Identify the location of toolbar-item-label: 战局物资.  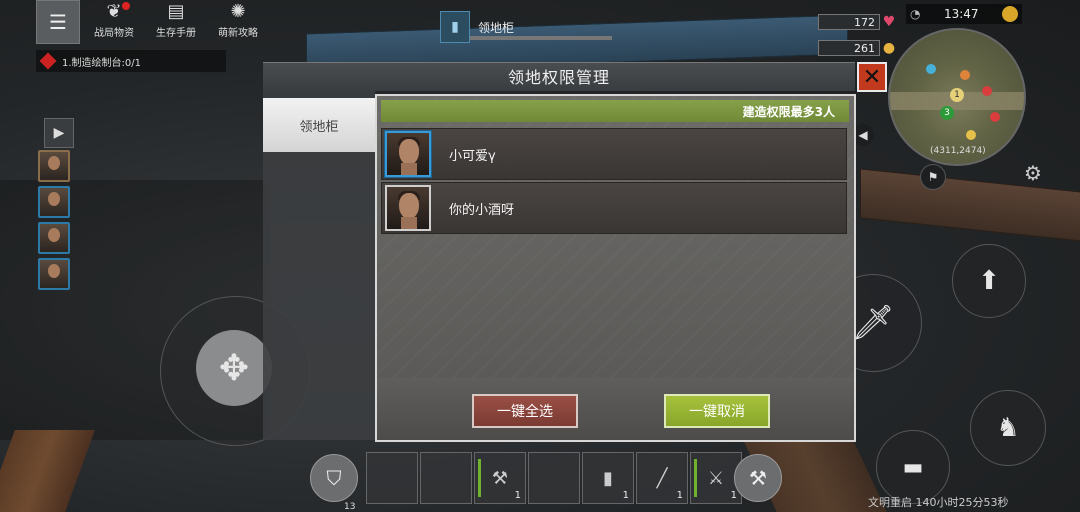
(114, 33).